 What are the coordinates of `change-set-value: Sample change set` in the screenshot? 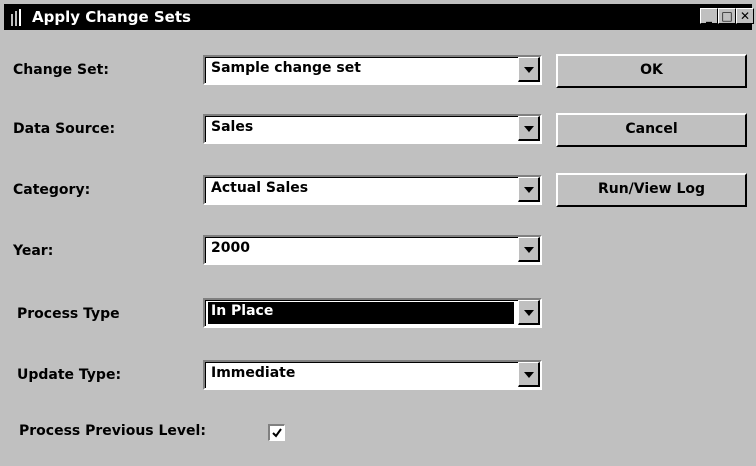 It's located at (286, 68).